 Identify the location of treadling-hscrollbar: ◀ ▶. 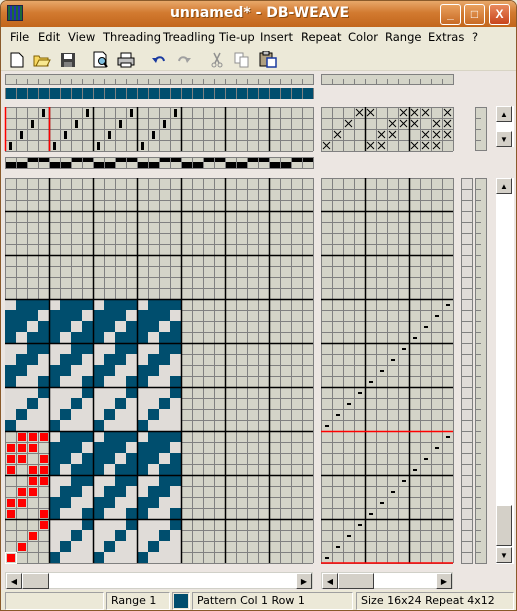
(387, 580).